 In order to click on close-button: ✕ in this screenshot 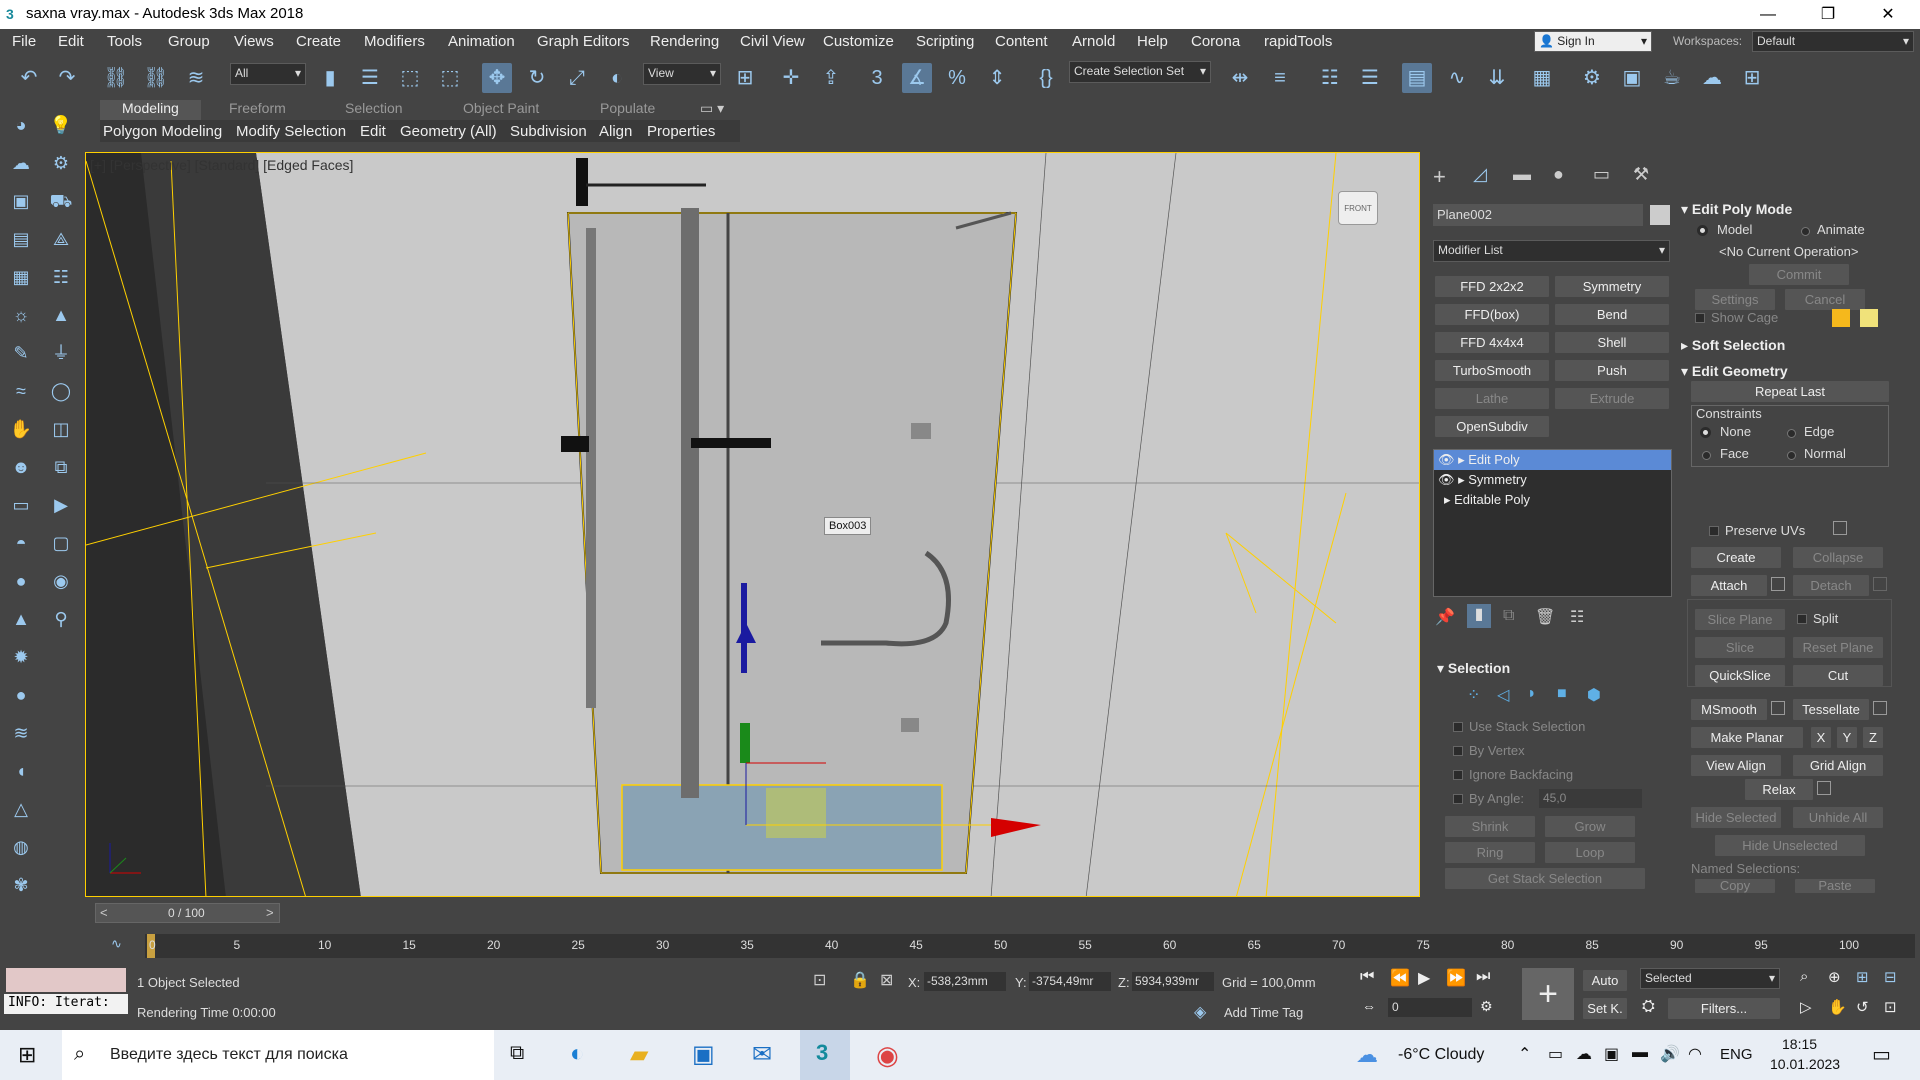, I will do `click(1888, 14)`.